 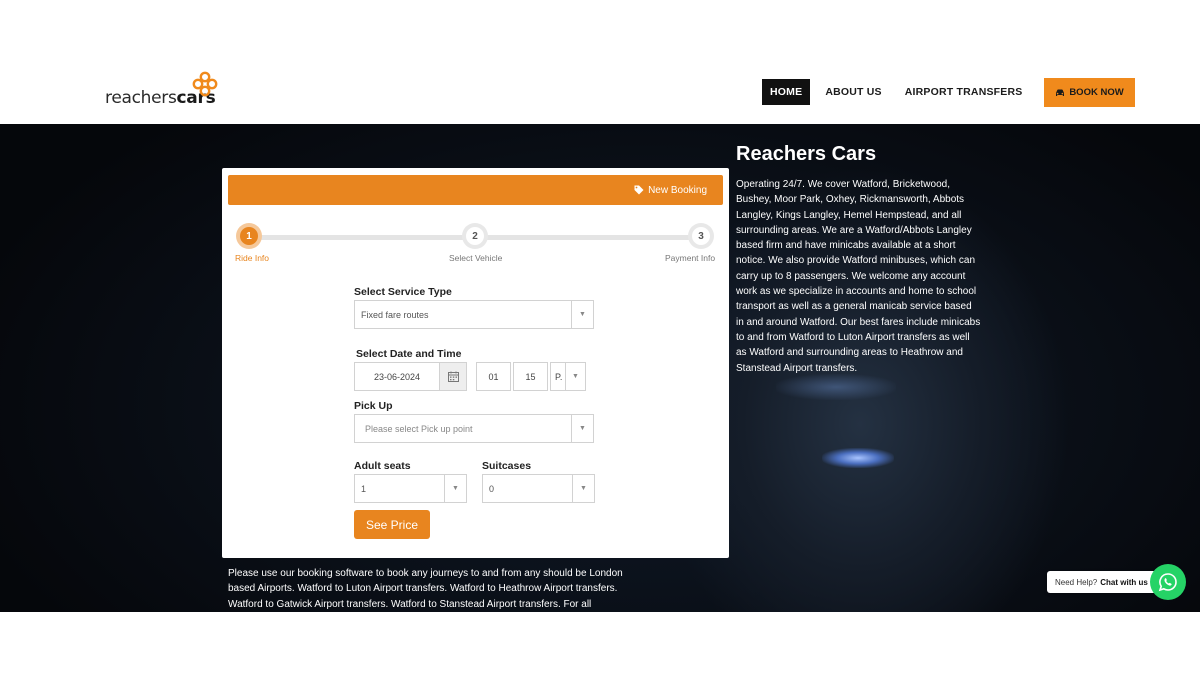 I want to click on nav-item-home: HOME, so click(x=786, y=92).